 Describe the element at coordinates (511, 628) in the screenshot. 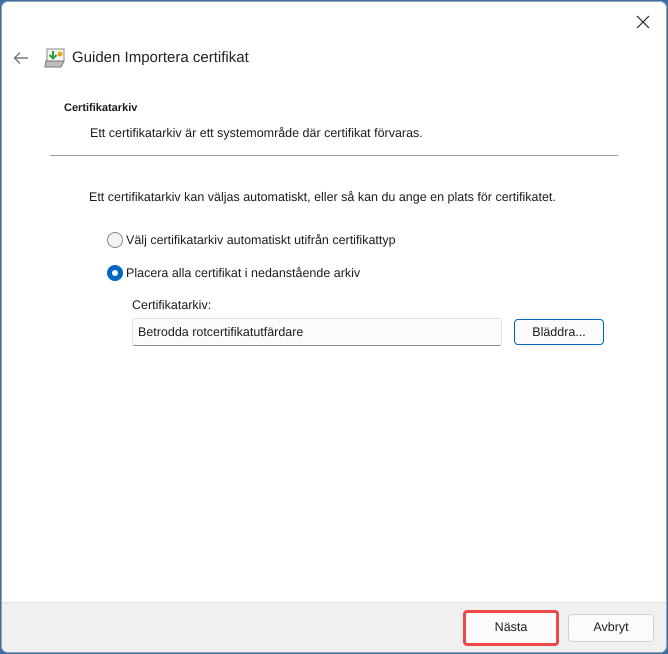

I see `footer-button: Nästa` at that location.